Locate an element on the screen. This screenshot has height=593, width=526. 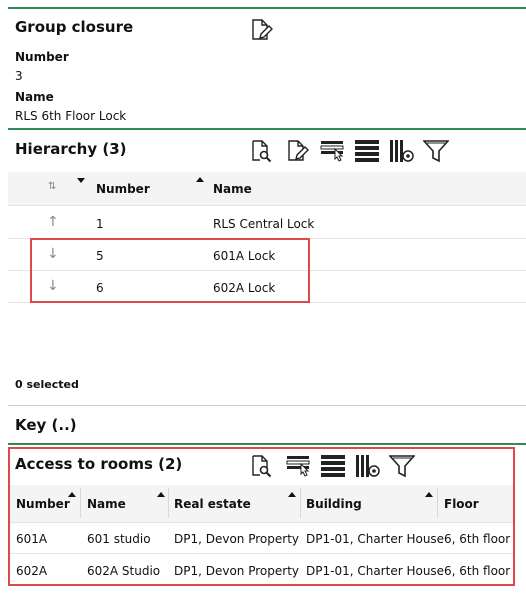
direction-sort-icon: ⇅ is located at coordinates (52, 186).